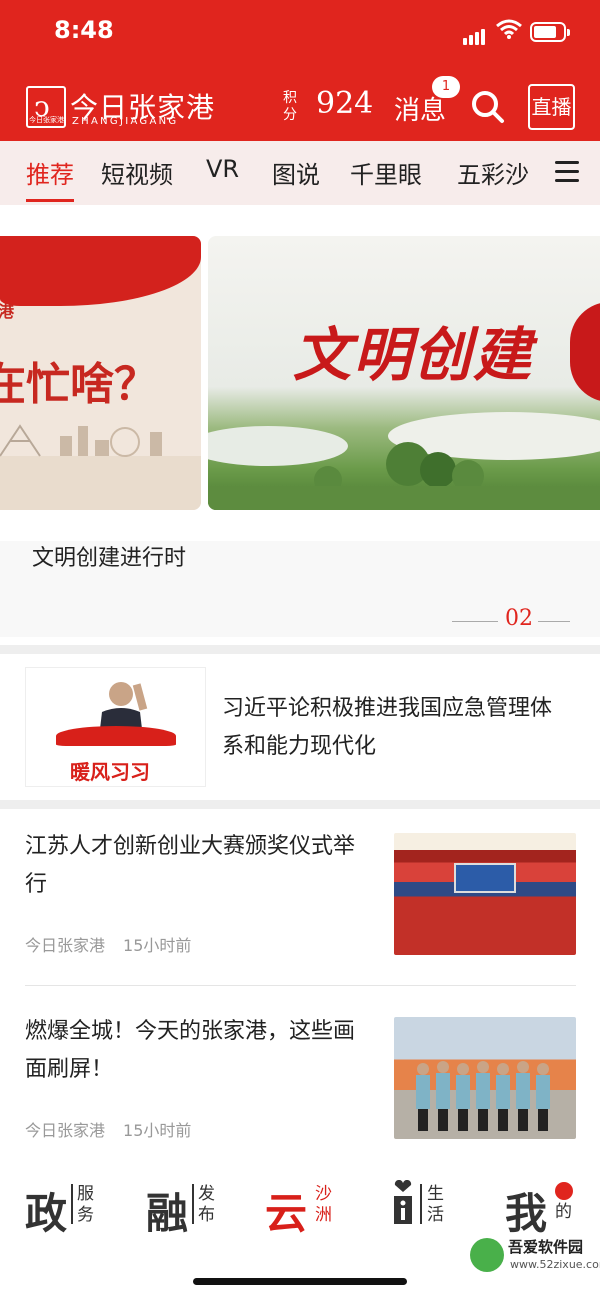 This screenshot has height=1298, width=600. What do you see at coordinates (46, 107) in the screenshot?
I see `app-logo: ↄ 今日张家港` at bounding box center [46, 107].